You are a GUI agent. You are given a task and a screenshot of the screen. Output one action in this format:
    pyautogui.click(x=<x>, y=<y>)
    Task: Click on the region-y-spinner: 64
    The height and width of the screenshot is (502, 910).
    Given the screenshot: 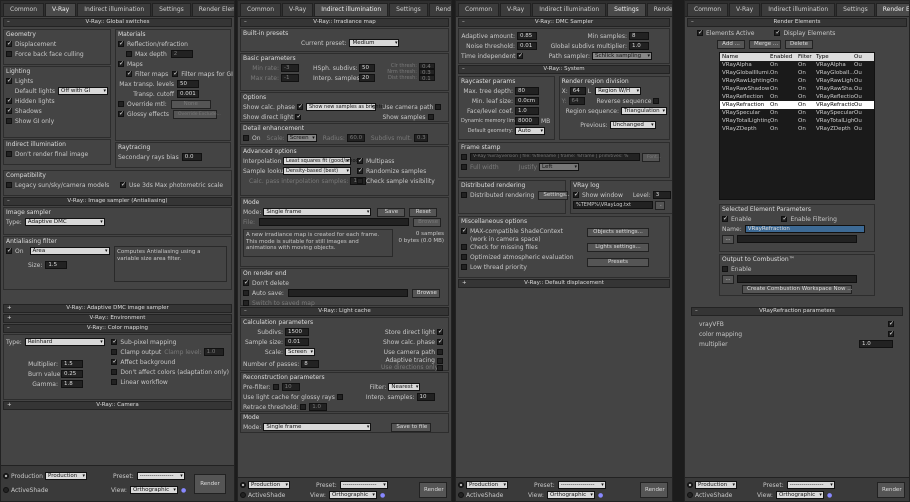 What is the action you would take?
    pyautogui.click(x=576, y=101)
    